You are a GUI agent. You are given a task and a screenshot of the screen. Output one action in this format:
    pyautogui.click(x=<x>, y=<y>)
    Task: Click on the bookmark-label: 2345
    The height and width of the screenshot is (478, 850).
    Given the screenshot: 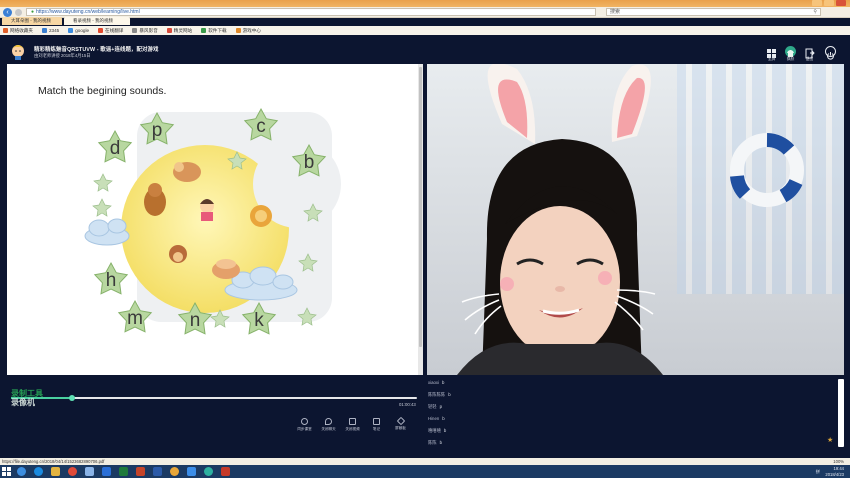 What is the action you would take?
    pyautogui.click(x=54, y=30)
    